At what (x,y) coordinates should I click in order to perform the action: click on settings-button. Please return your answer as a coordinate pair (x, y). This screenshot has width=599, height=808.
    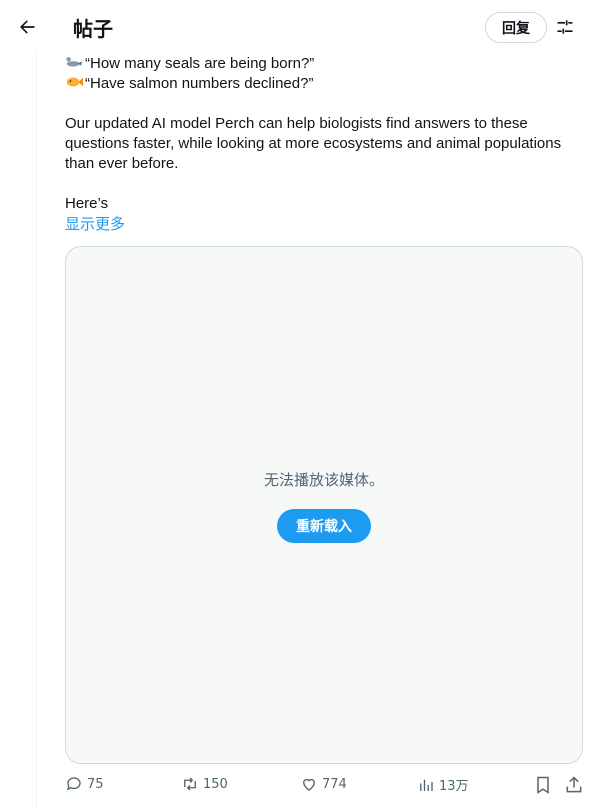
    Looking at the image, I should click on (565, 27).